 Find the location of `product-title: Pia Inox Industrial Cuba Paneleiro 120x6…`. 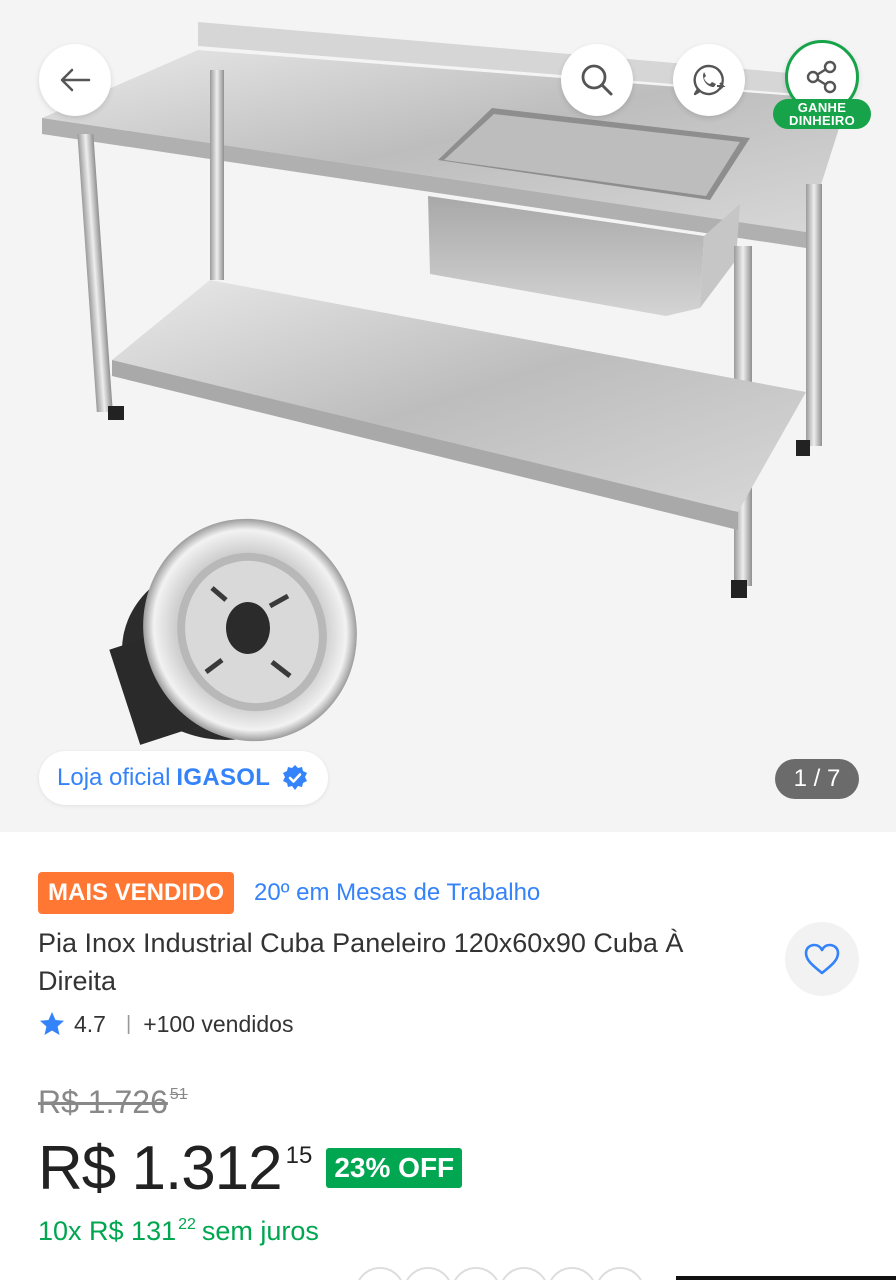

product-title: Pia Inox Industrial Cuba Paneleiro 120x6… is located at coordinates (361, 962).